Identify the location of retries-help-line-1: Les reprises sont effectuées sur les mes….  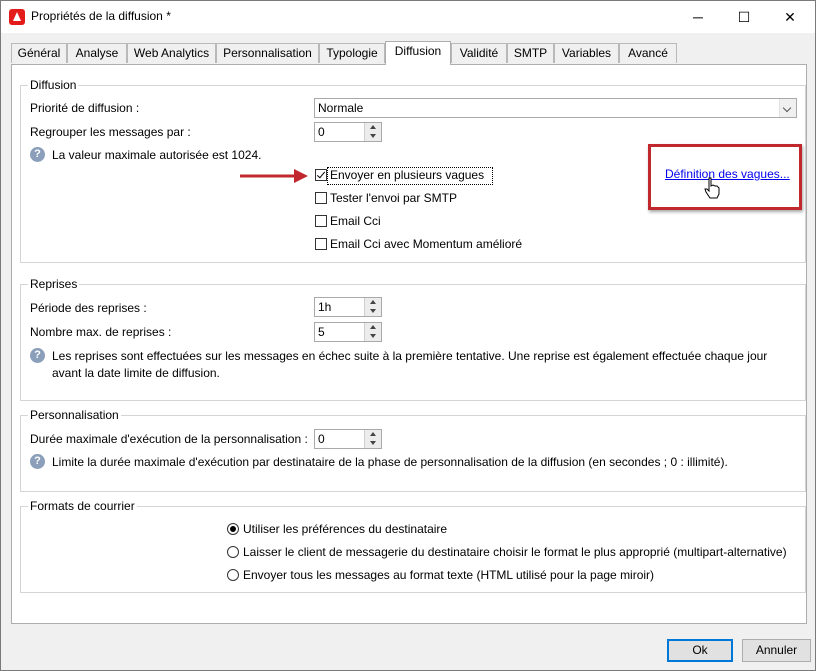
(410, 356).